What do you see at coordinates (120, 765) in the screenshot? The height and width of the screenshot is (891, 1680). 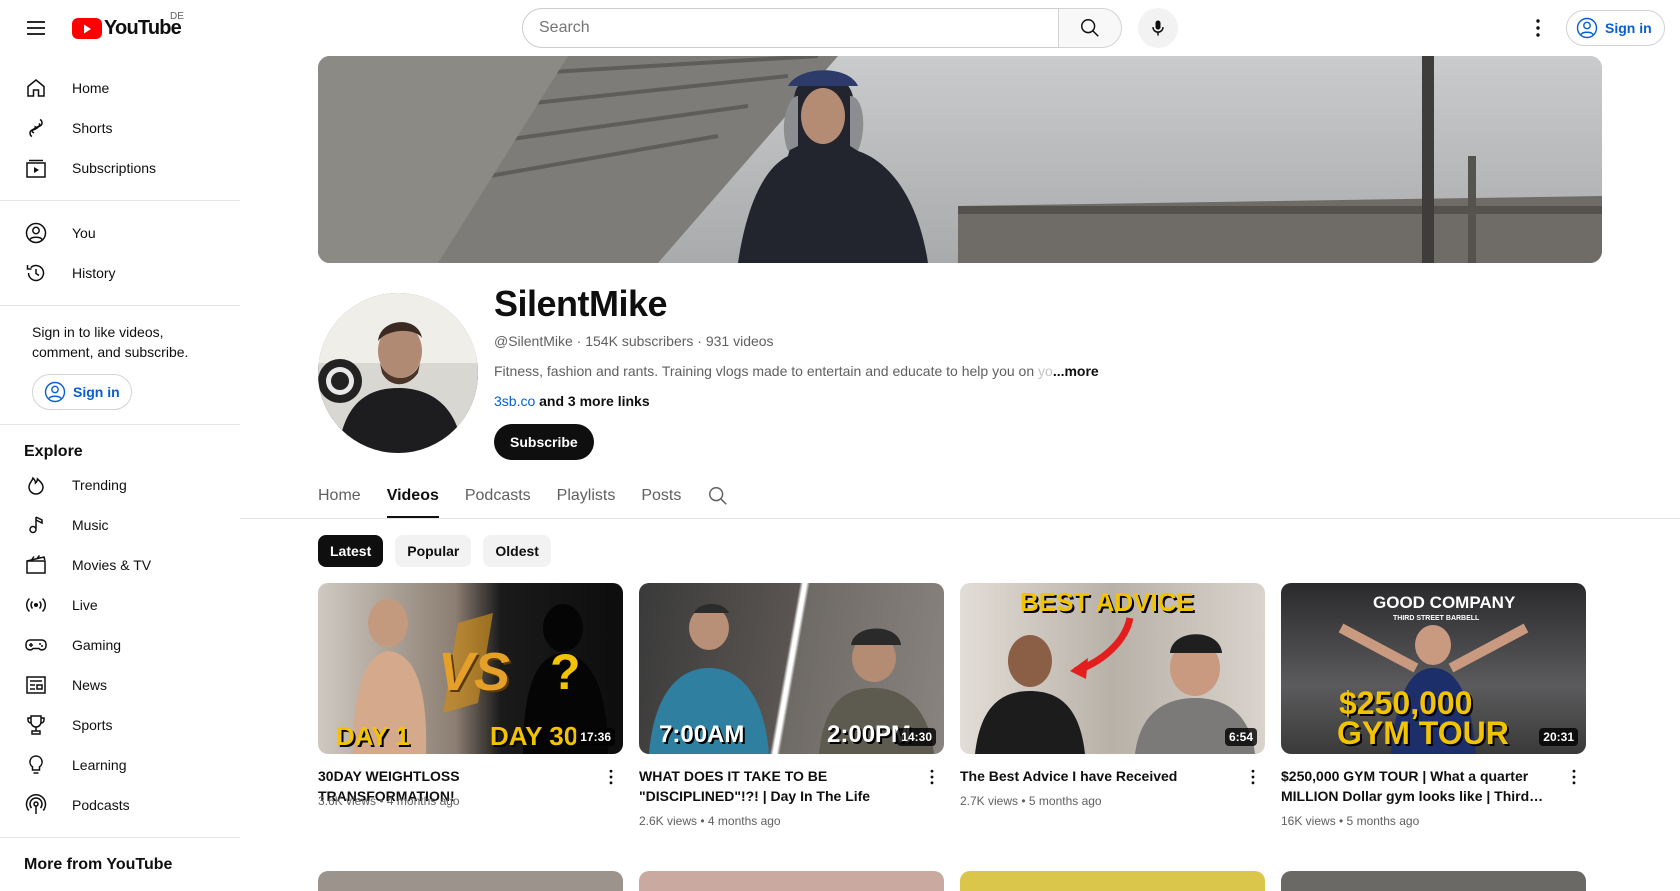 I see `sidebar-item-learning: Learning` at bounding box center [120, 765].